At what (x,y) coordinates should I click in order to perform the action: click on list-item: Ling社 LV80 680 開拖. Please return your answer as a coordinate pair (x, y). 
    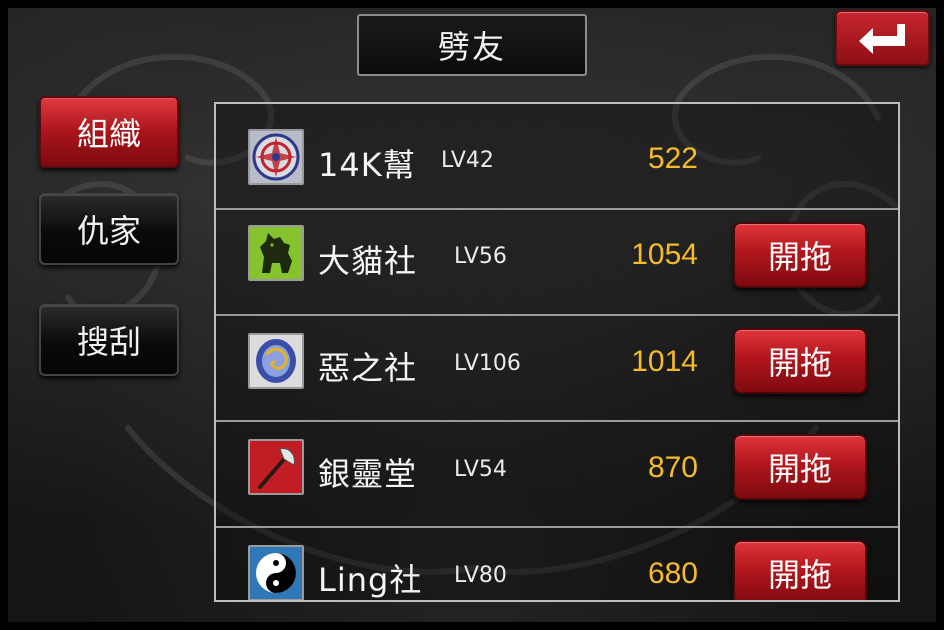
    Looking at the image, I should click on (557, 564).